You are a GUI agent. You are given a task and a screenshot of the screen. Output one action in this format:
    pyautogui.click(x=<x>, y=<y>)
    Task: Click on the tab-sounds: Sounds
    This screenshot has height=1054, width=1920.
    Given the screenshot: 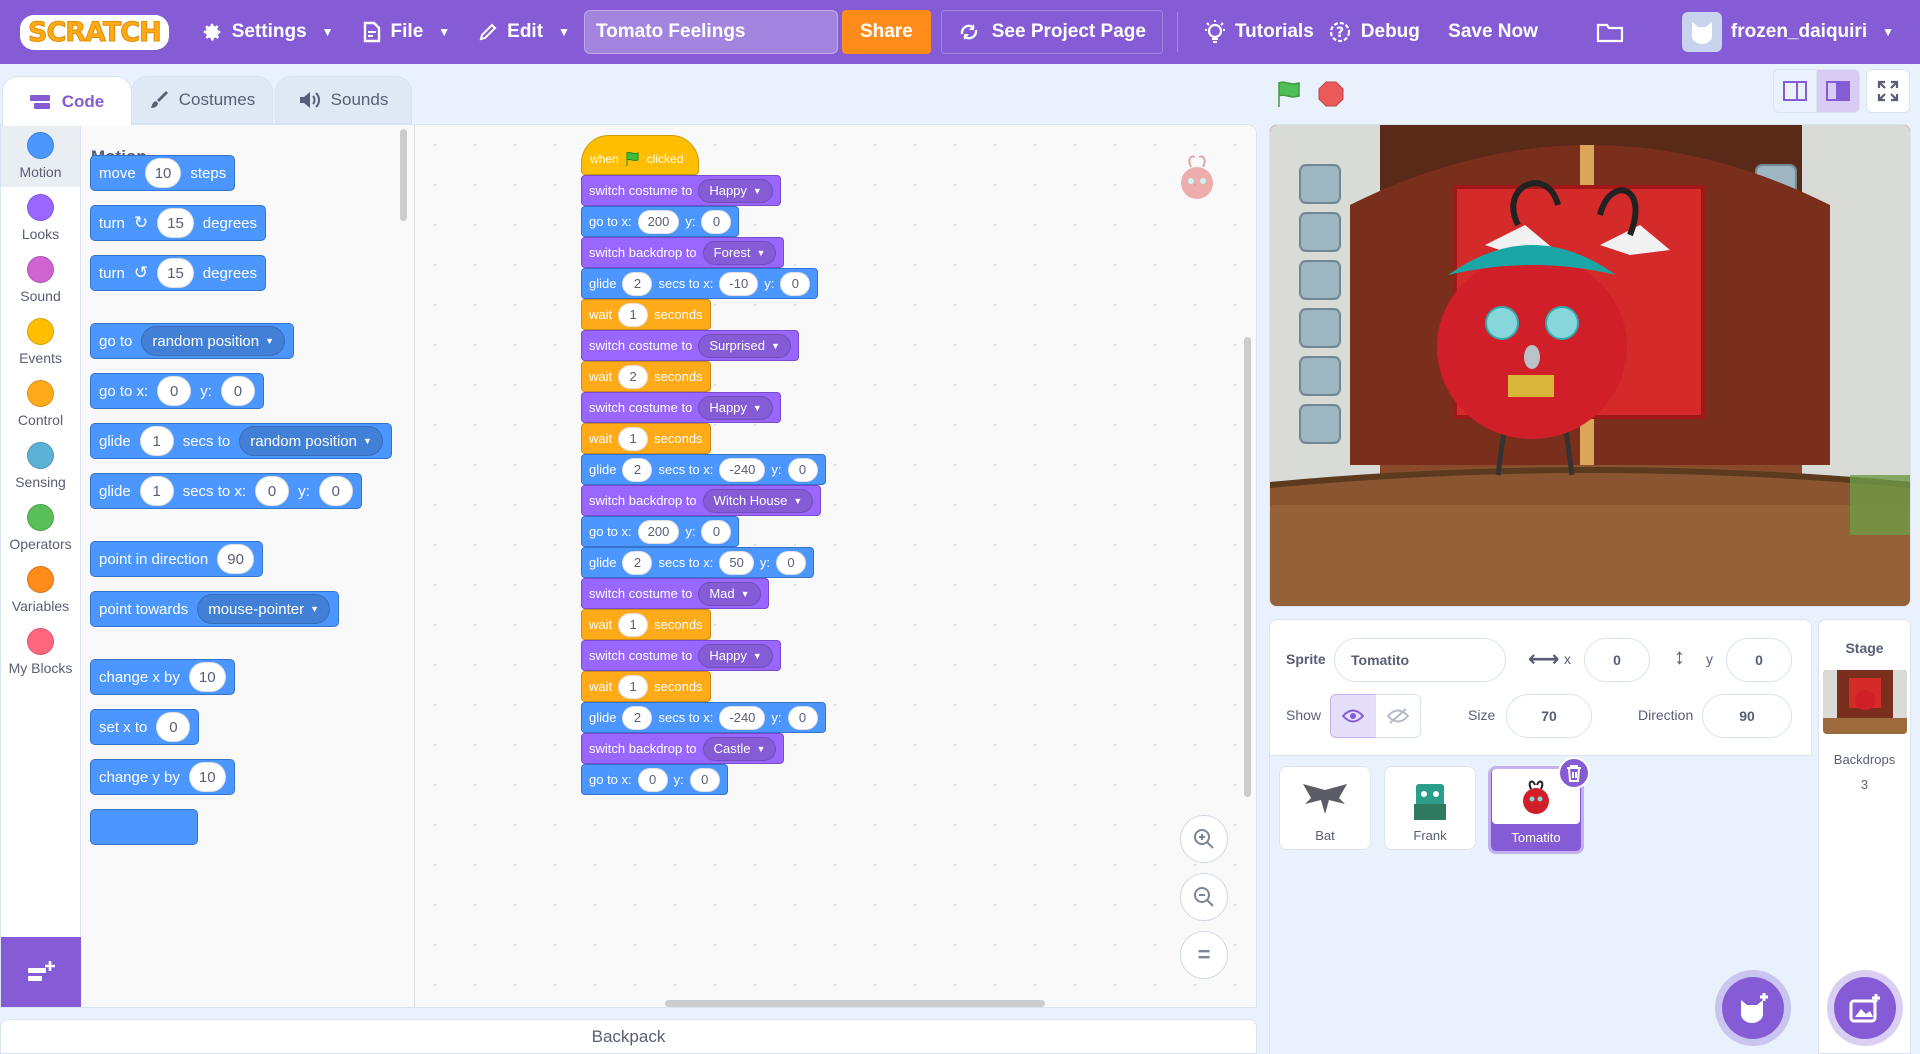 What is the action you would take?
    pyautogui.click(x=343, y=100)
    